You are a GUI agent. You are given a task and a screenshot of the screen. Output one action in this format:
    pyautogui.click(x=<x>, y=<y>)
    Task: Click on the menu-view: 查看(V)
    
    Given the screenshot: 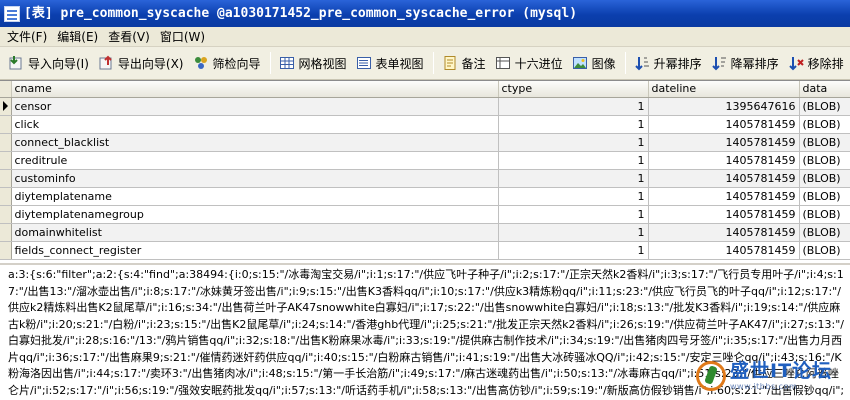 What is the action you would take?
    pyautogui.click(x=129, y=37)
    